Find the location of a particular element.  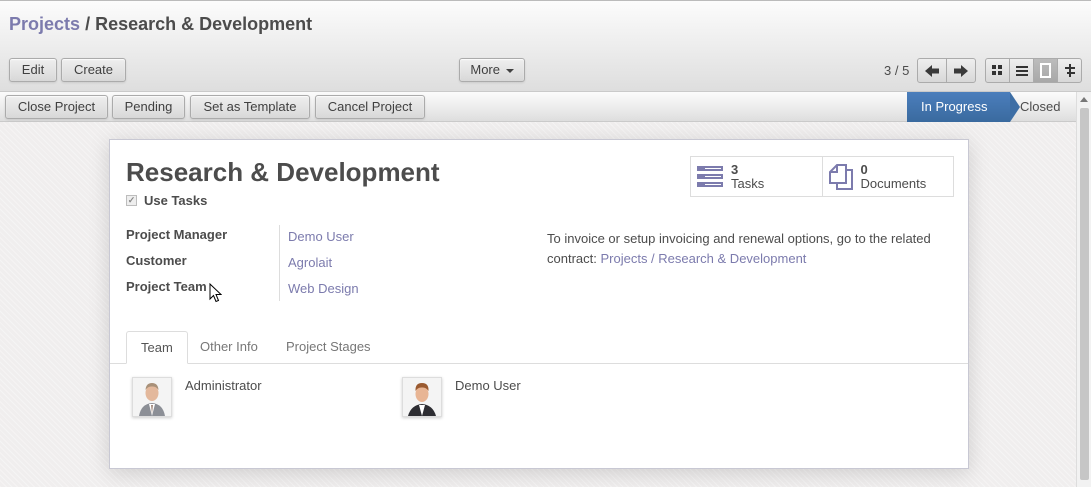

project-manager-label: Project Manager is located at coordinates (177, 234).